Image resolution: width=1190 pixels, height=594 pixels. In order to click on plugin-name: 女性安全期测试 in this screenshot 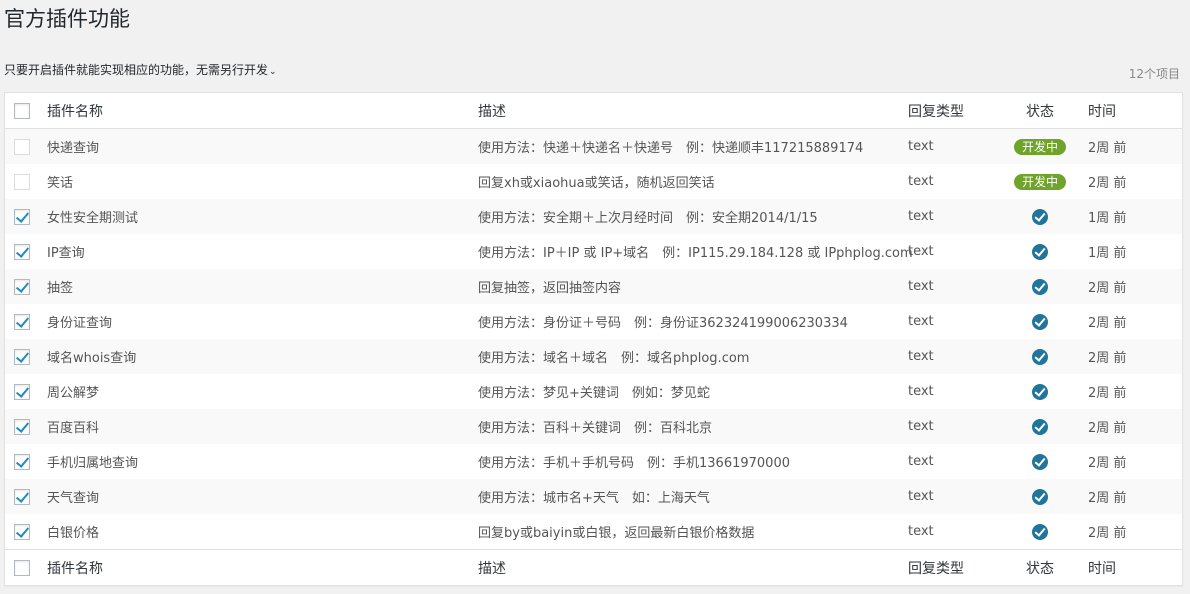, I will do `click(93, 218)`.